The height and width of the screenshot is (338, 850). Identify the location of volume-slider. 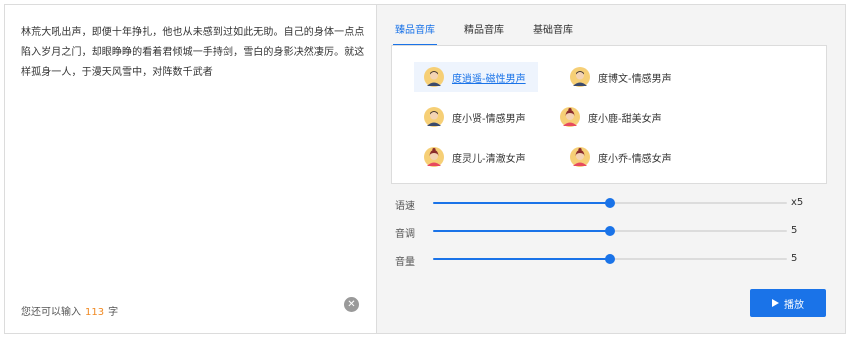
(610, 259).